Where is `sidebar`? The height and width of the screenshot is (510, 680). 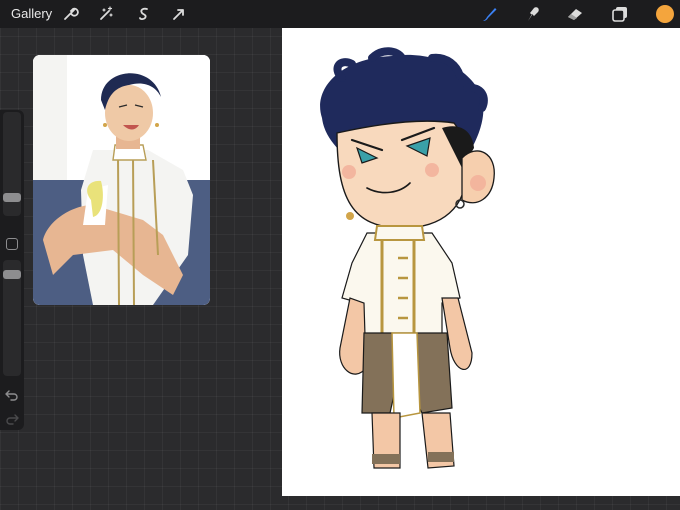 sidebar is located at coordinates (12, 270).